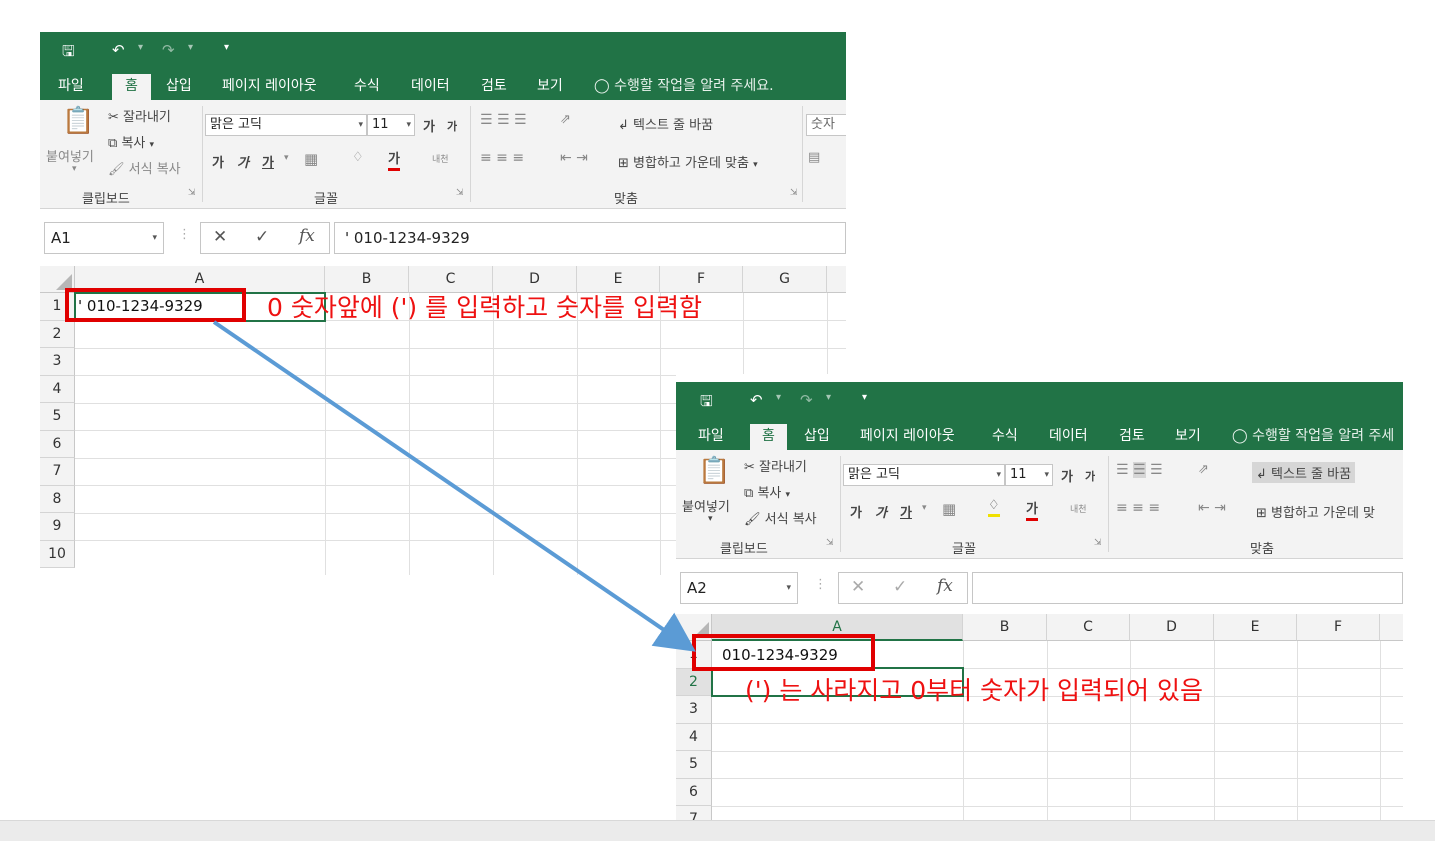 Image resolution: width=1435 pixels, height=841 pixels. I want to click on arrow-line, so click(454, 486).